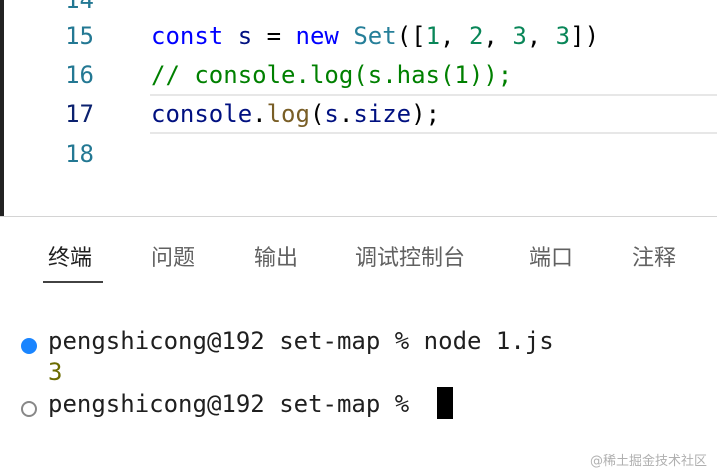  What do you see at coordinates (445, 403) in the screenshot?
I see `terminal-cursor` at bounding box center [445, 403].